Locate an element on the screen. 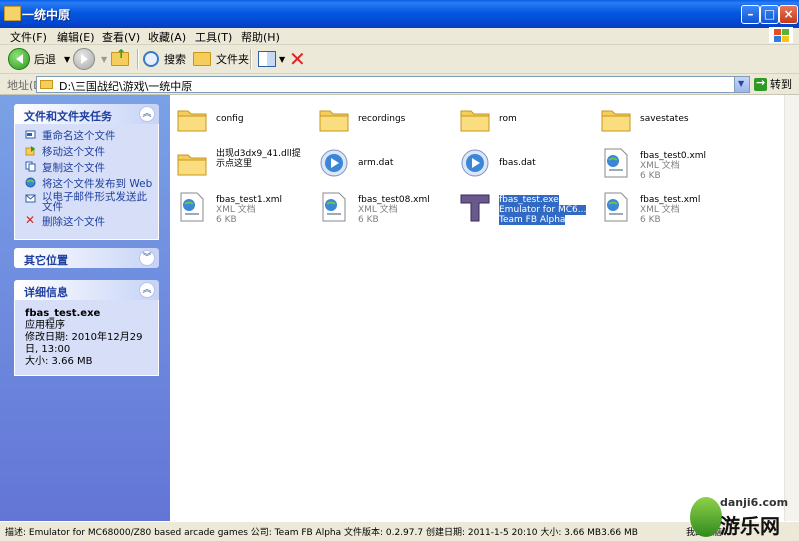 This screenshot has width=799, height=541. globe-icon is located at coordinates (30, 182).